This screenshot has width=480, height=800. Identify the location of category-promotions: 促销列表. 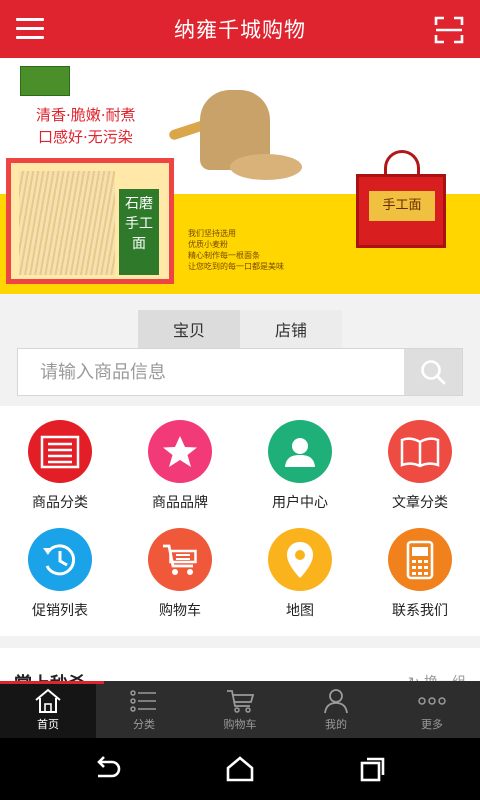
(60, 567).